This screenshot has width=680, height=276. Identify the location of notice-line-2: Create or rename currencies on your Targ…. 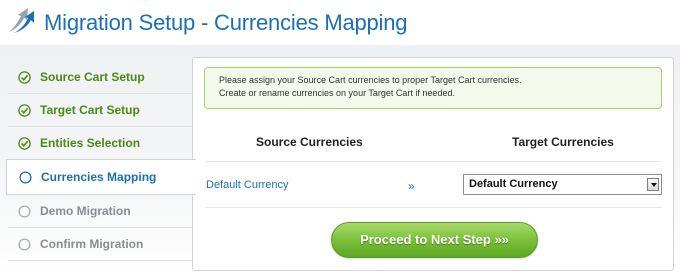
(337, 93).